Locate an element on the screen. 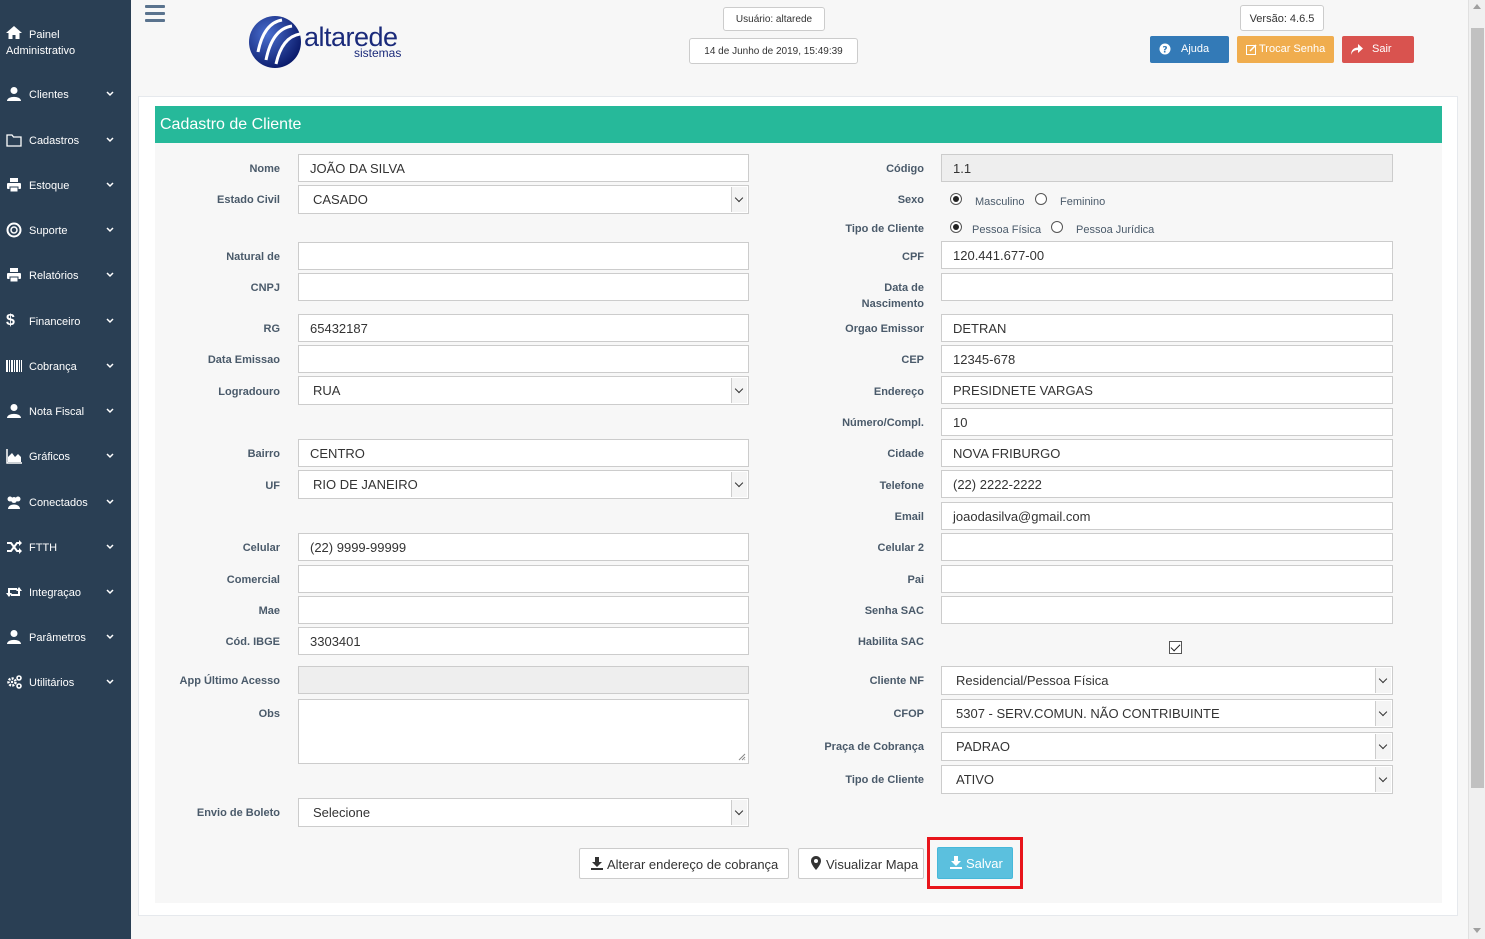 This screenshot has height=939, width=1485. cfop-label: CFOP is located at coordinates (908, 714).